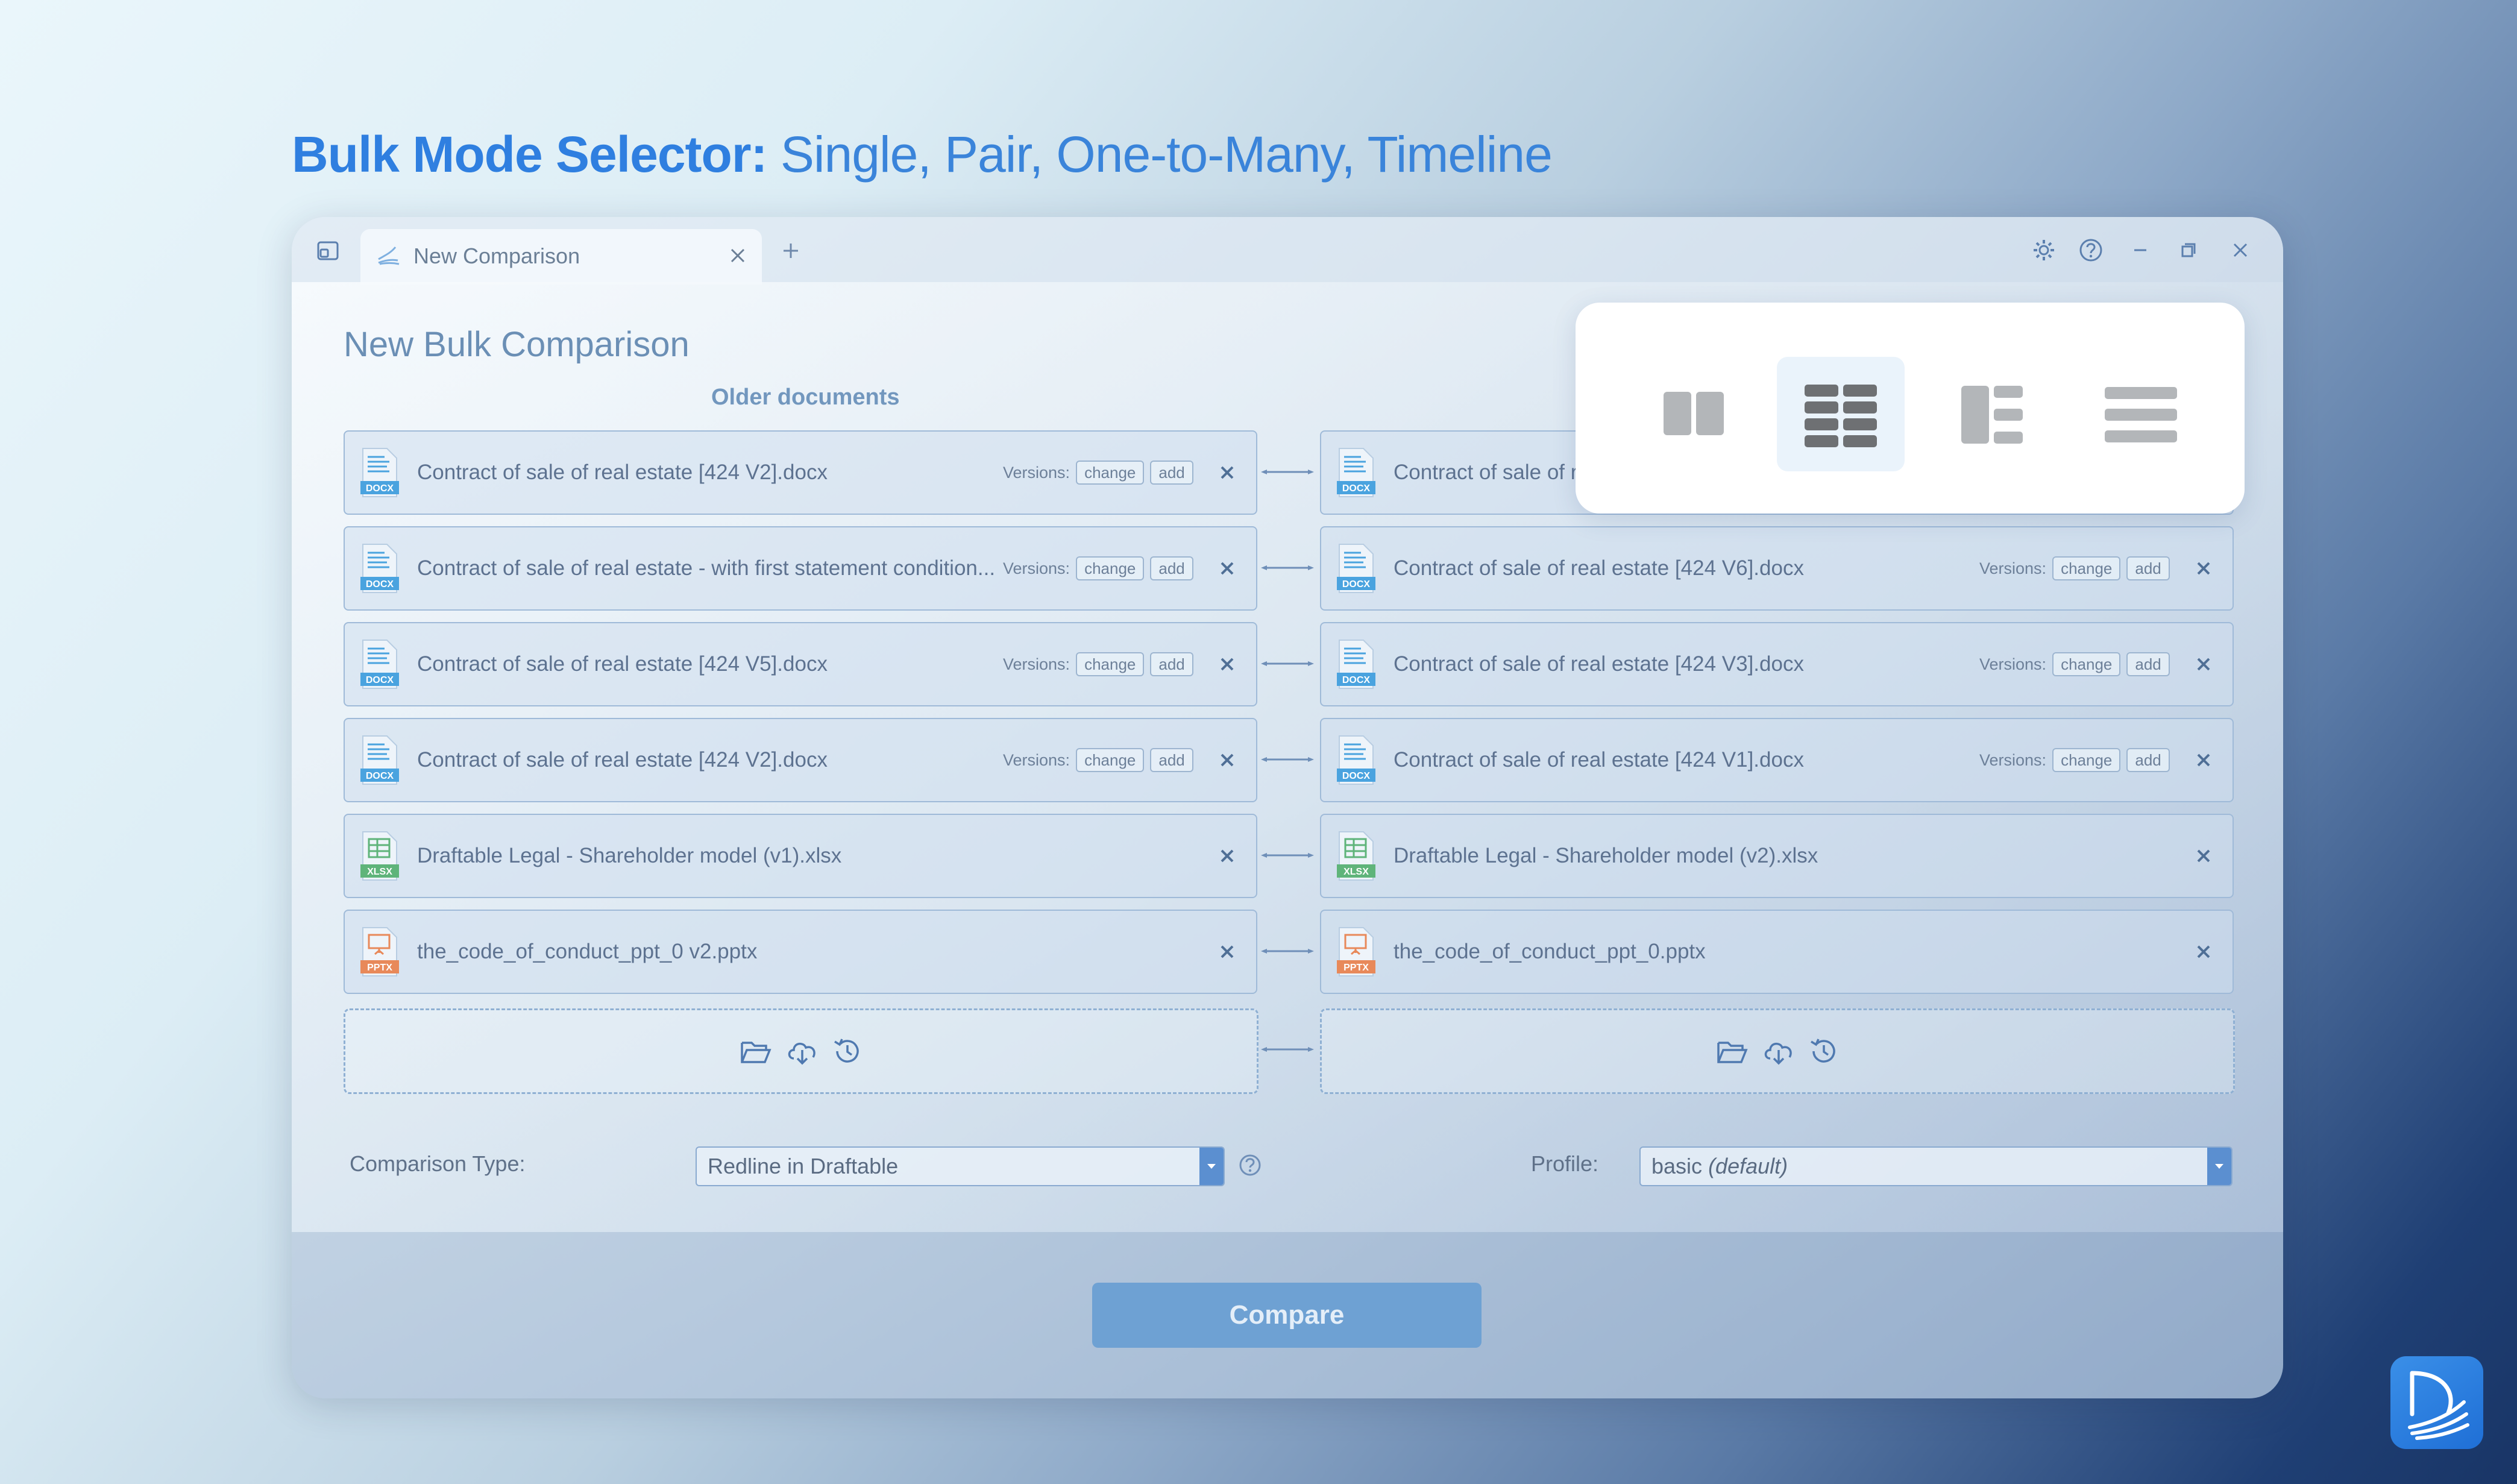 Image resolution: width=2517 pixels, height=1484 pixels. I want to click on mode-timeline-button, so click(2142, 414).